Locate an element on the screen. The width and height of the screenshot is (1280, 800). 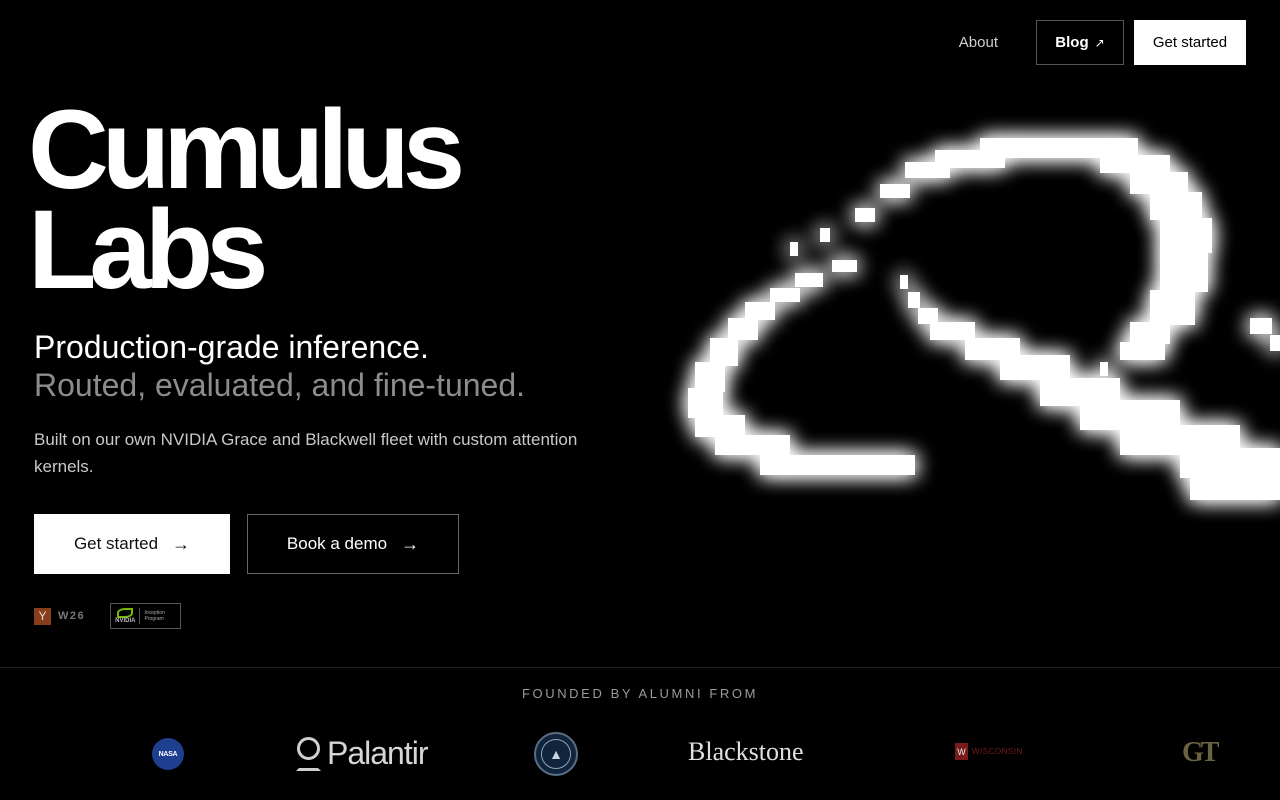
palantir-name: Palantir is located at coordinates (377, 753).